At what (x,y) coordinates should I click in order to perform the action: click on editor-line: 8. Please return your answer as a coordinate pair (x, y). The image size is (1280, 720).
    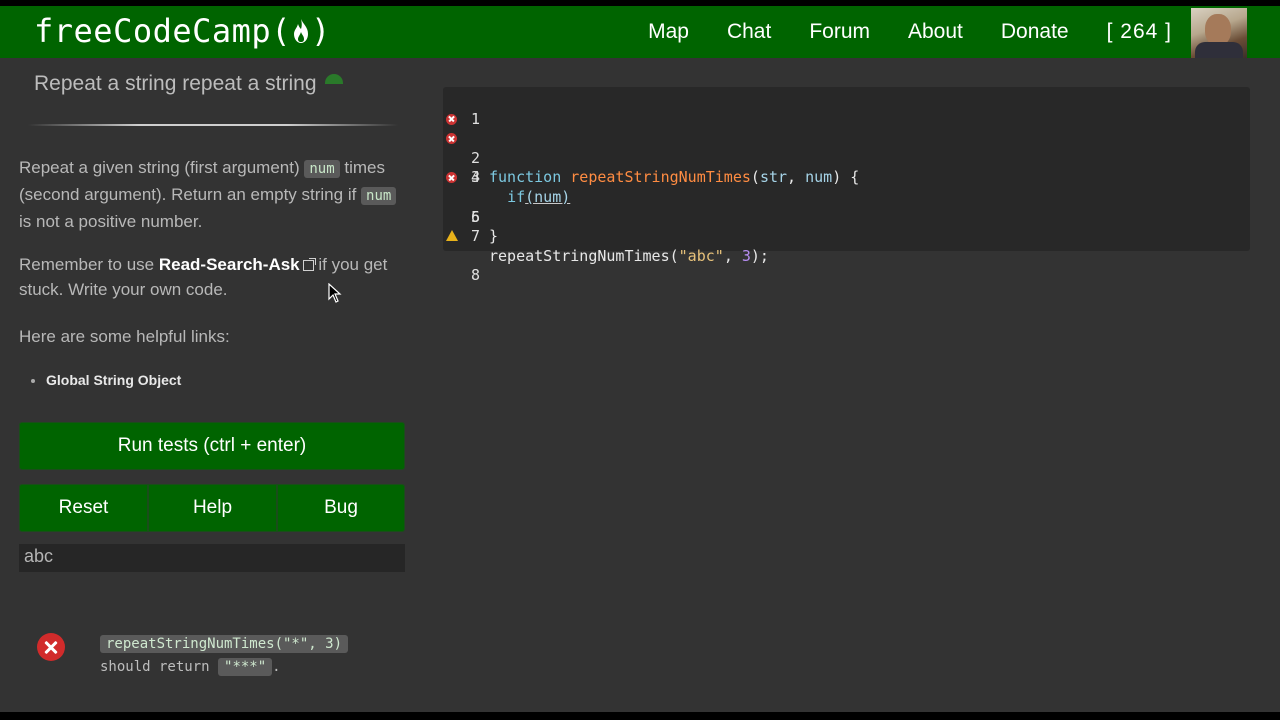
    Looking at the image, I should click on (846, 255).